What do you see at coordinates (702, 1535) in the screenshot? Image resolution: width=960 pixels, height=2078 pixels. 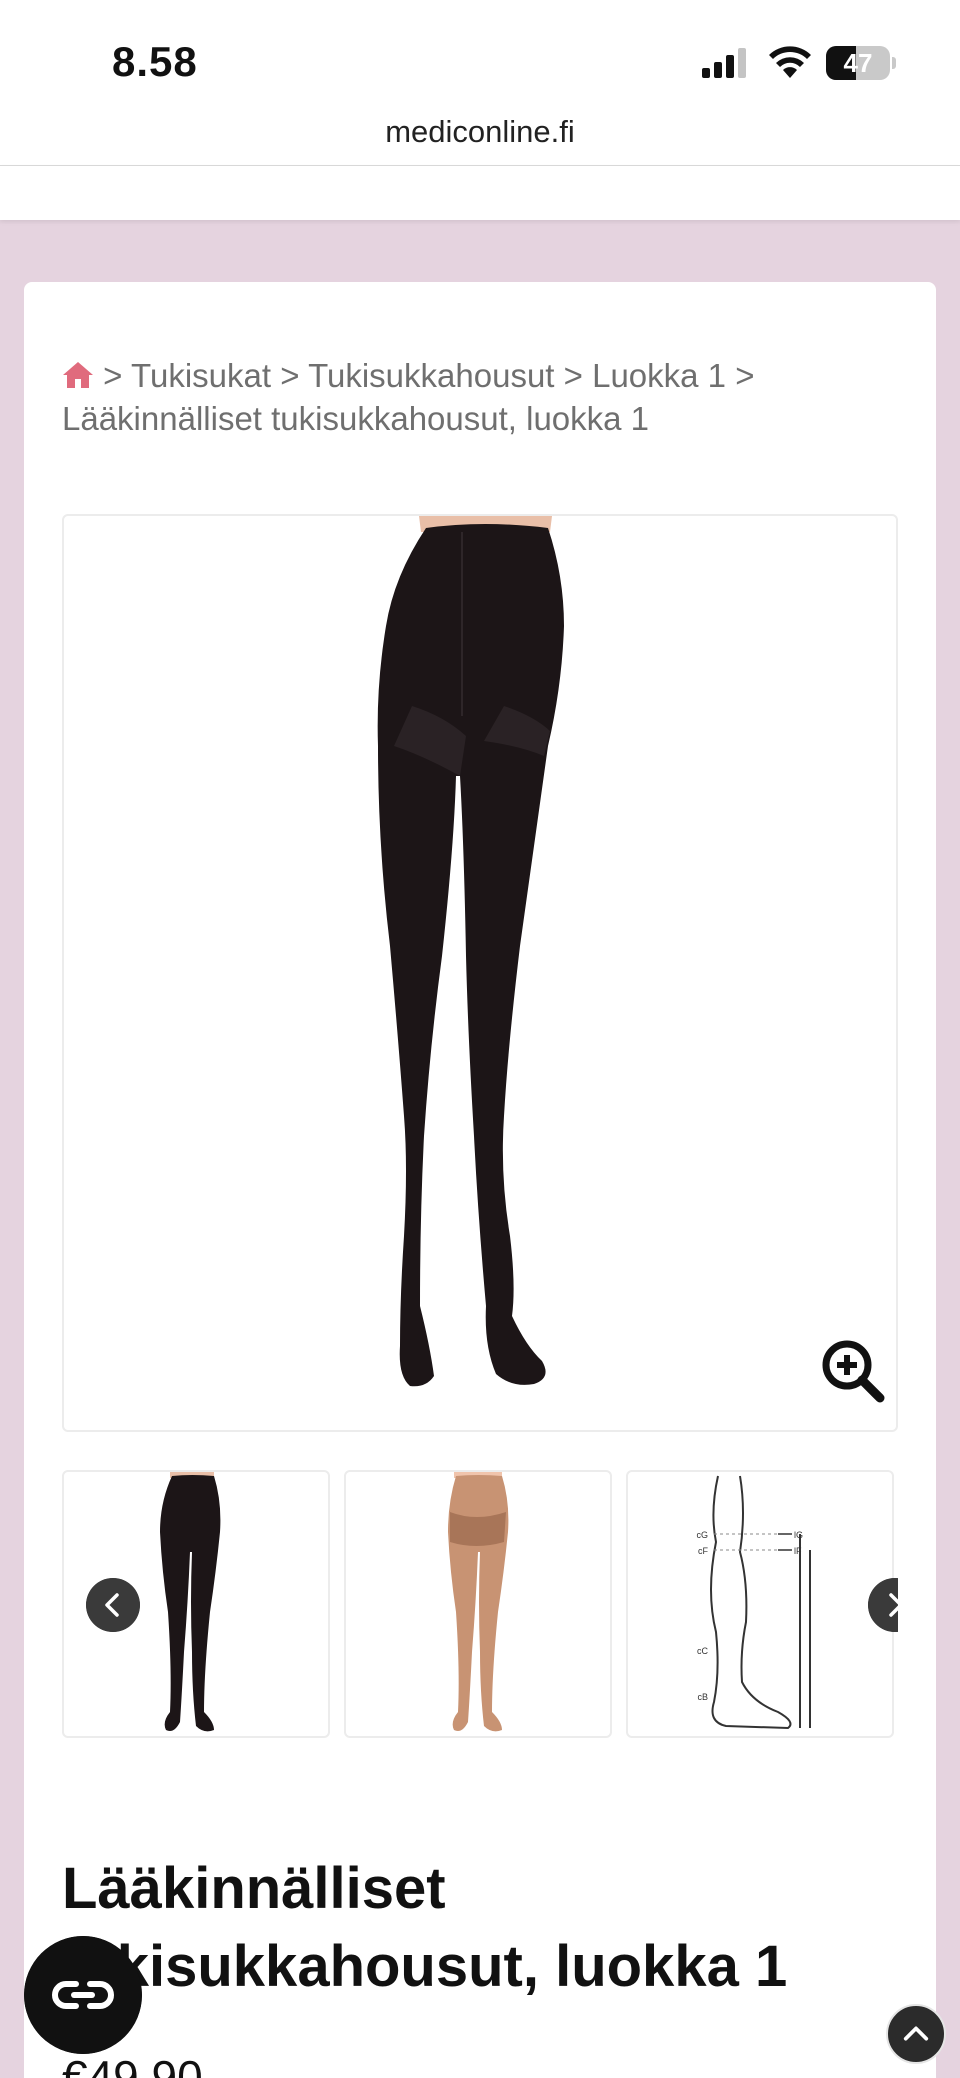 I see `diagram-label-cg: cG` at bounding box center [702, 1535].